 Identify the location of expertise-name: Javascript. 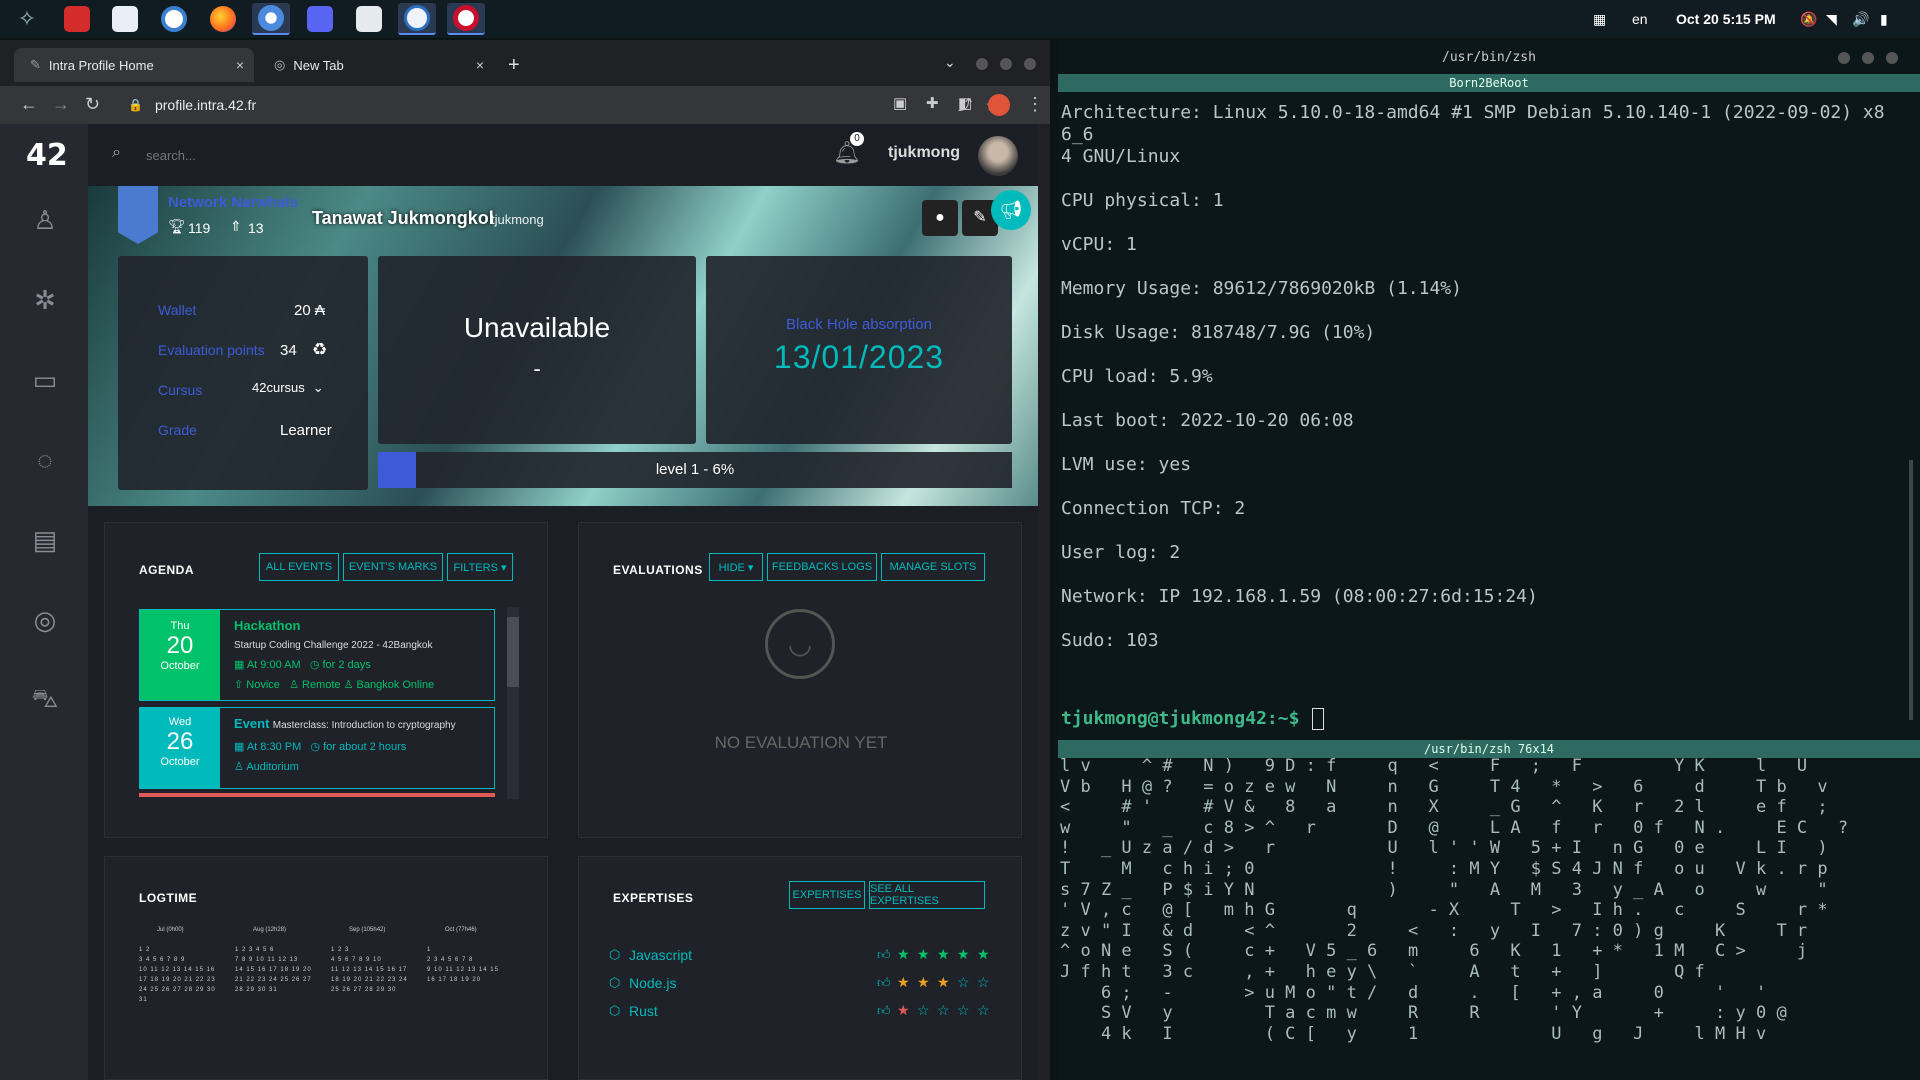
(660, 955).